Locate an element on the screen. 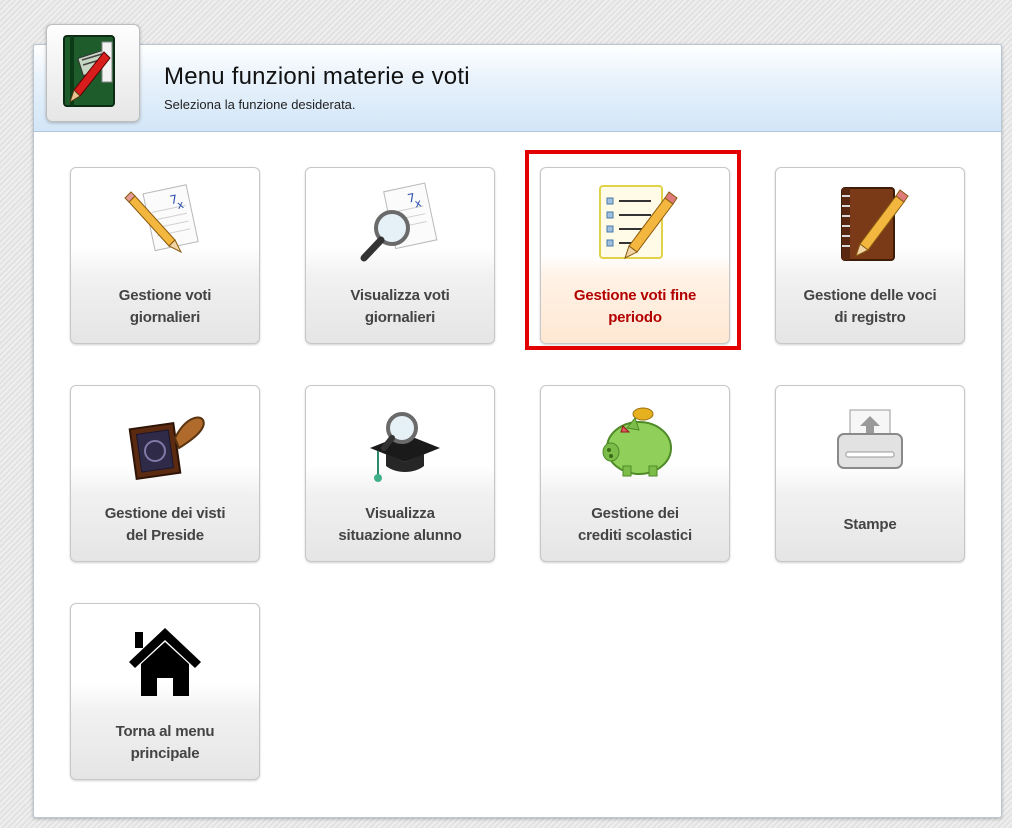  tile-gestione-visti-preside: Gestione dei visti del Preside is located at coordinates (165, 473).